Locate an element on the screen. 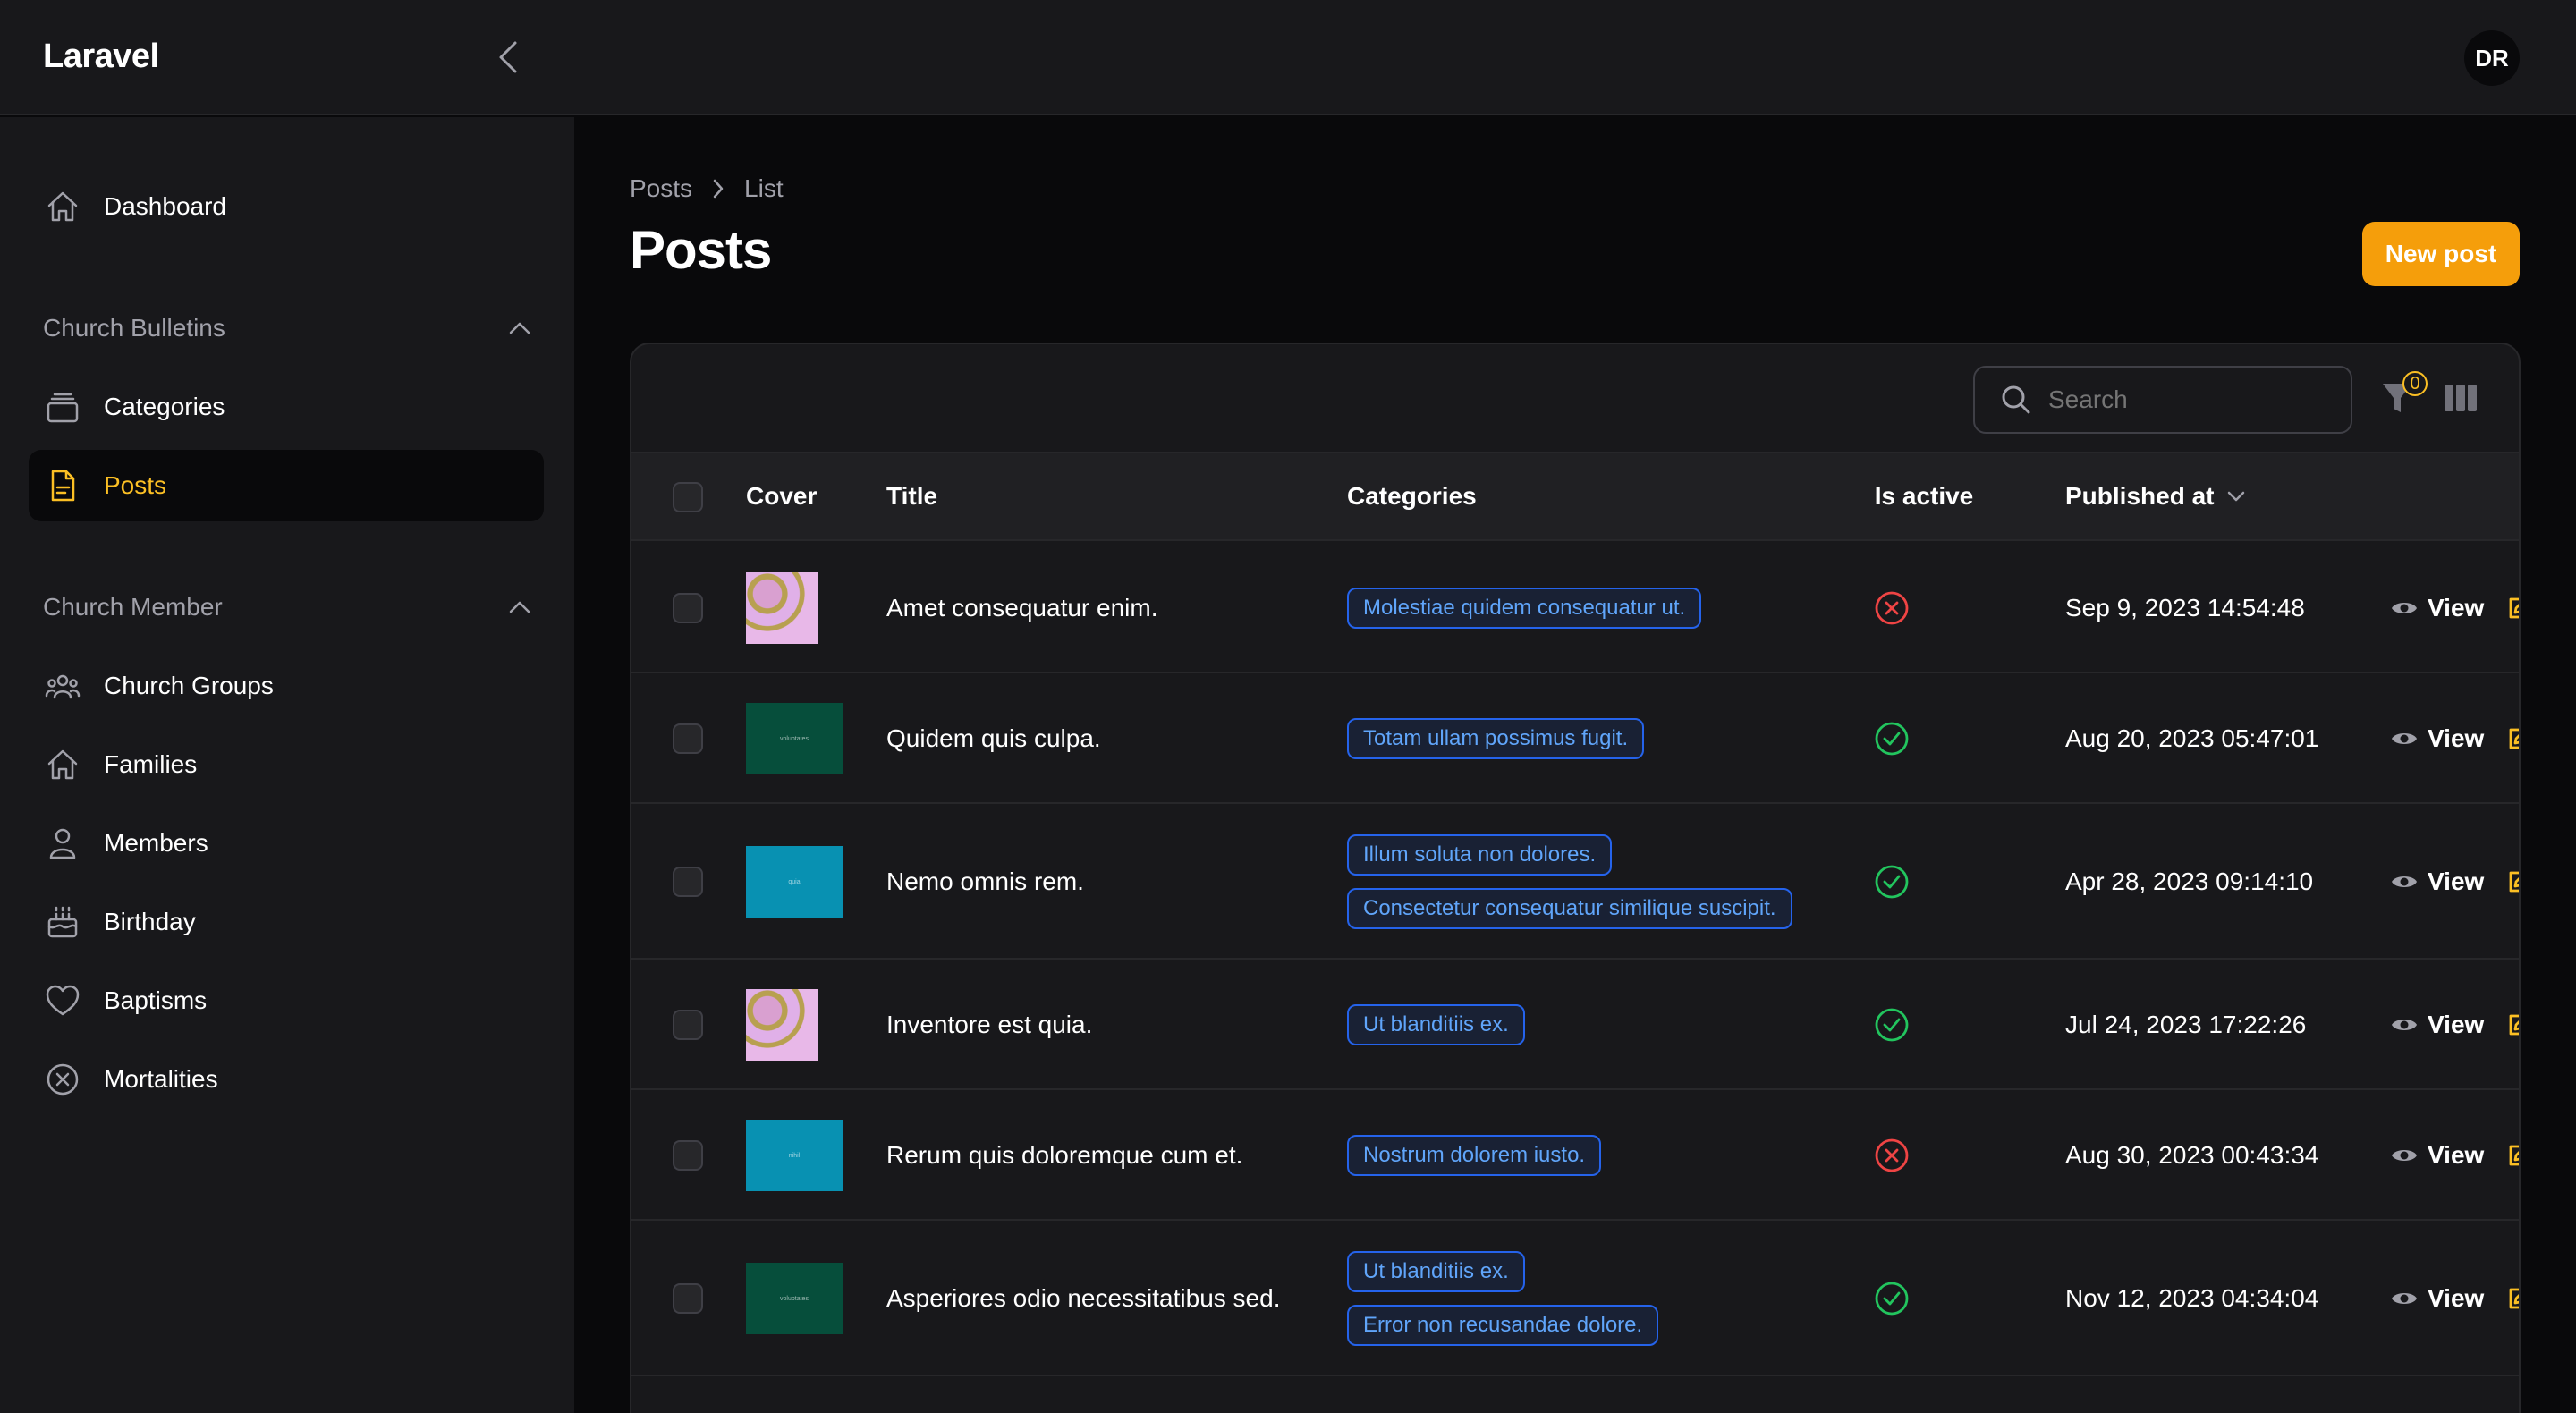 The width and height of the screenshot is (2576, 1413). cover-image is located at coordinates (782, 1025).